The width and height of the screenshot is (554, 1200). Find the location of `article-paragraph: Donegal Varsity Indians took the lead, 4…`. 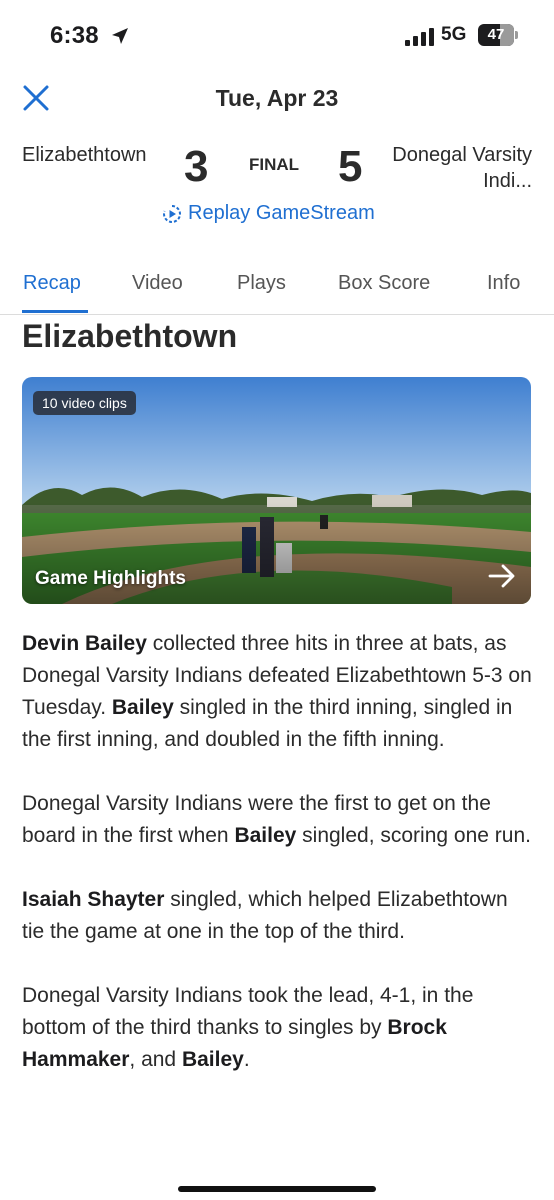

article-paragraph: Donegal Varsity Indians took the lead, 4… is located at coordinates (248, 1027).